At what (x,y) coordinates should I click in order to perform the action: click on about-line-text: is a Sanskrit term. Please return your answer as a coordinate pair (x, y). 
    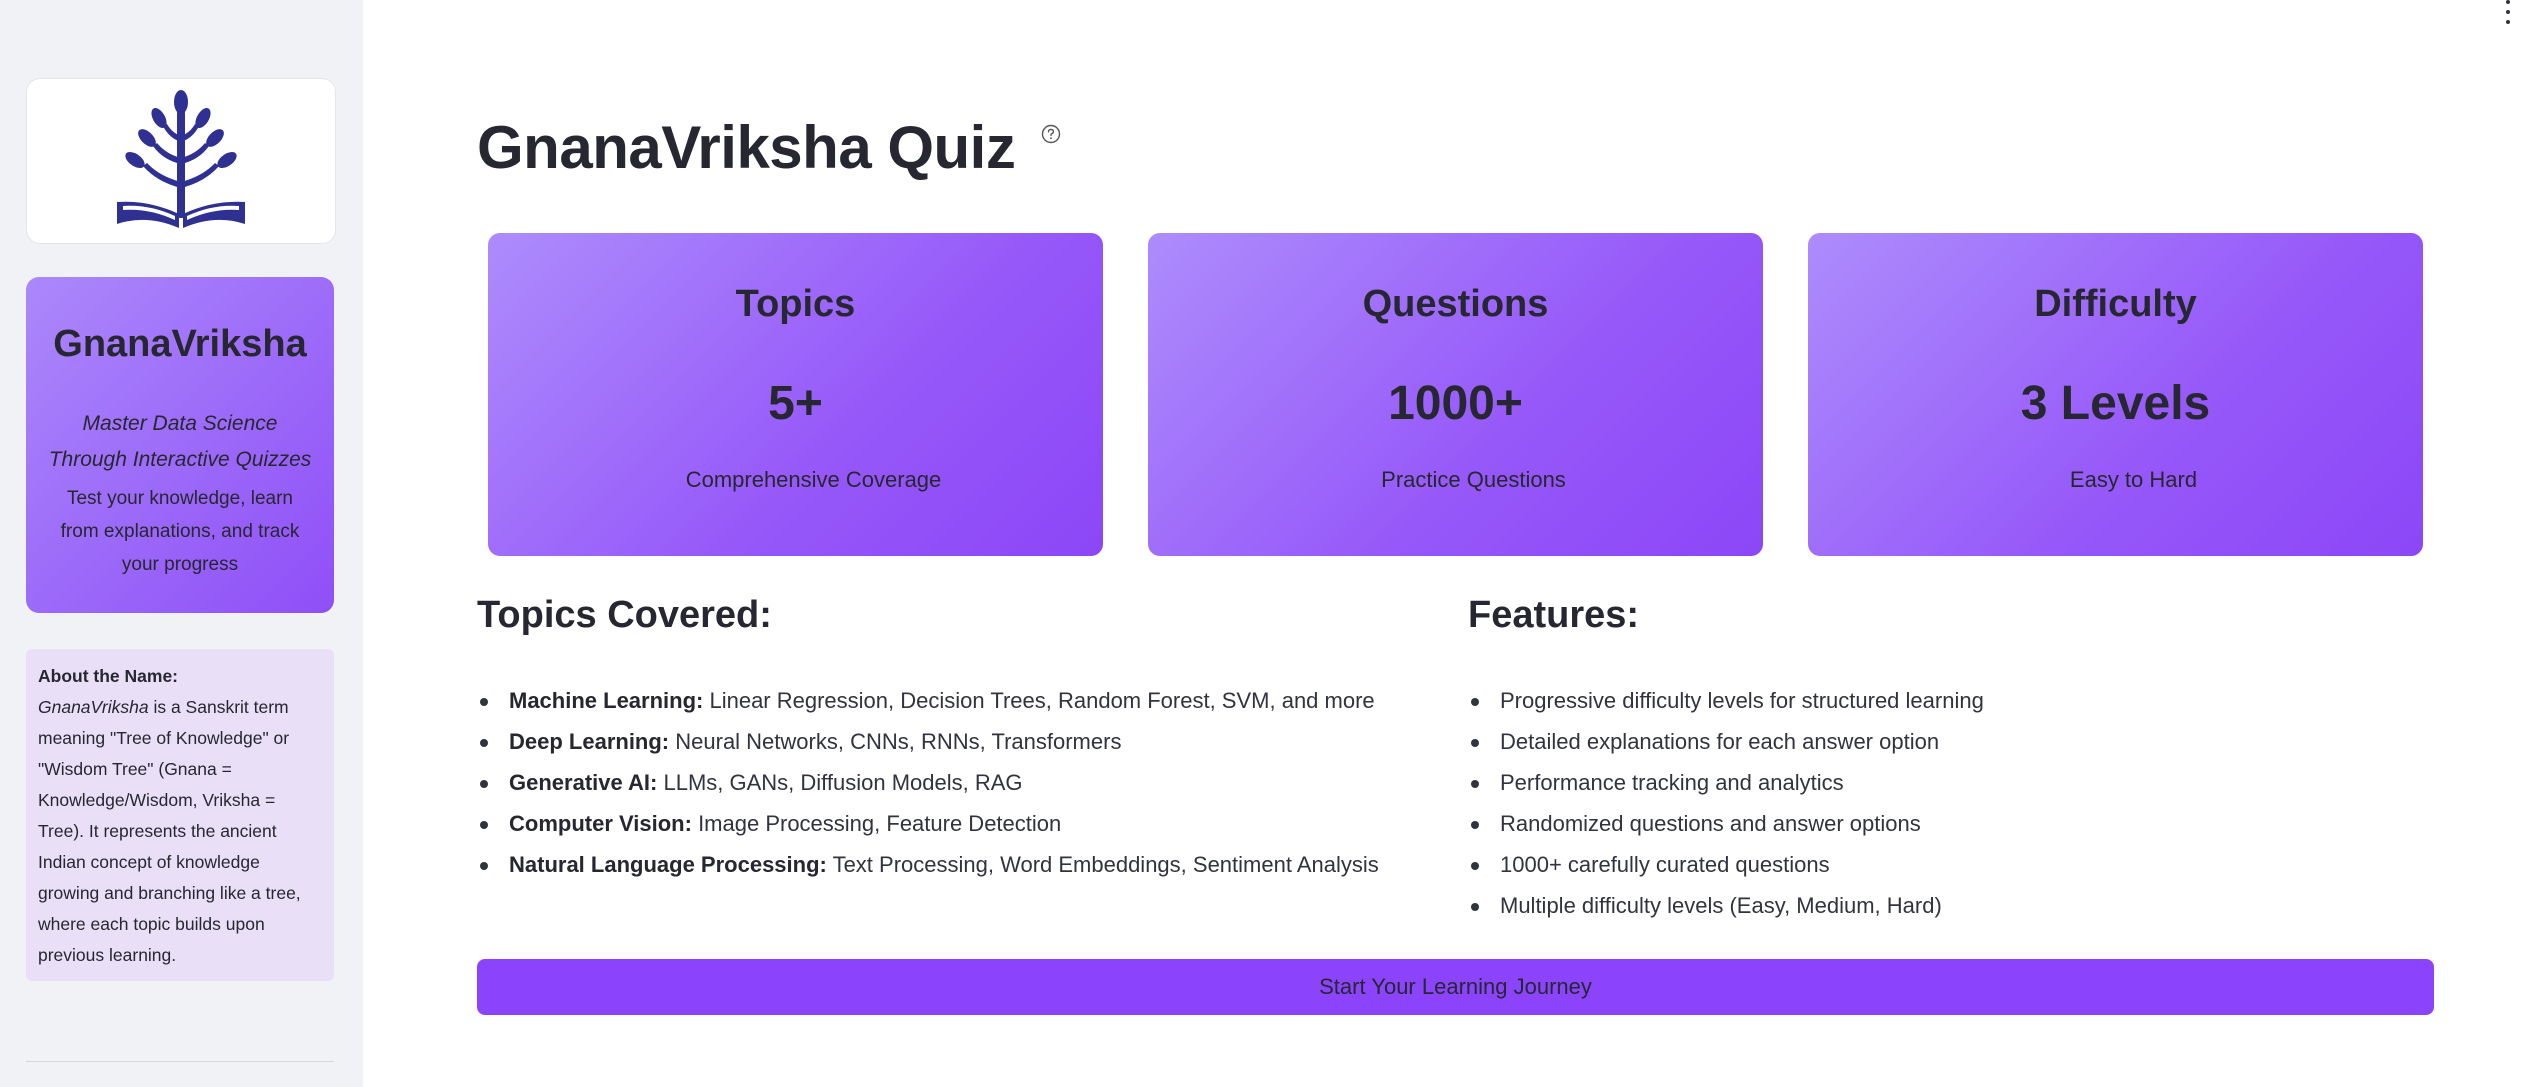
    Looking at the image, I should click on (218, 707).